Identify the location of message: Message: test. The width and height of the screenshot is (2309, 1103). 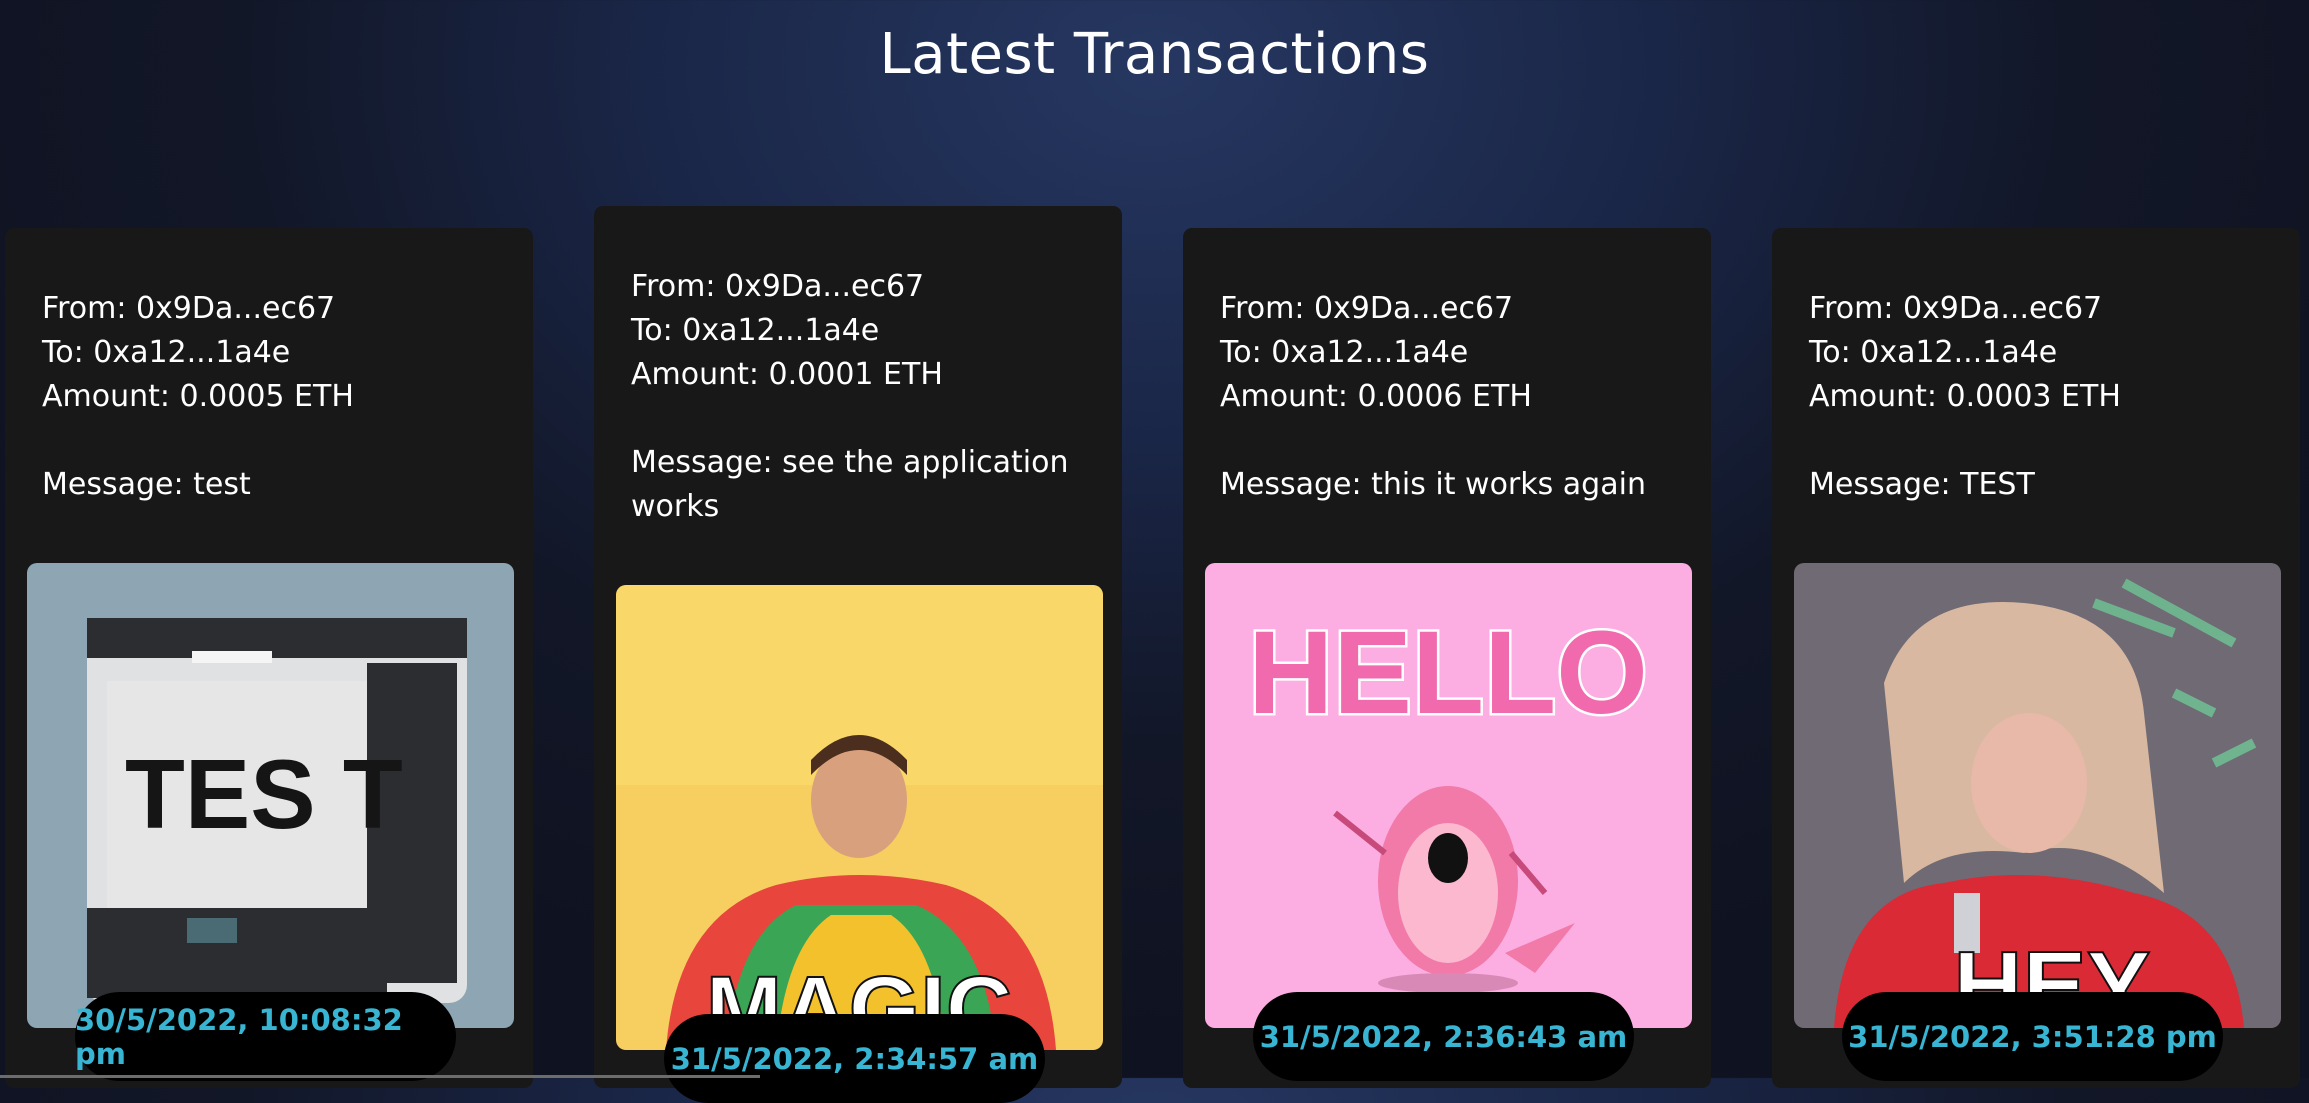
(146, 484).